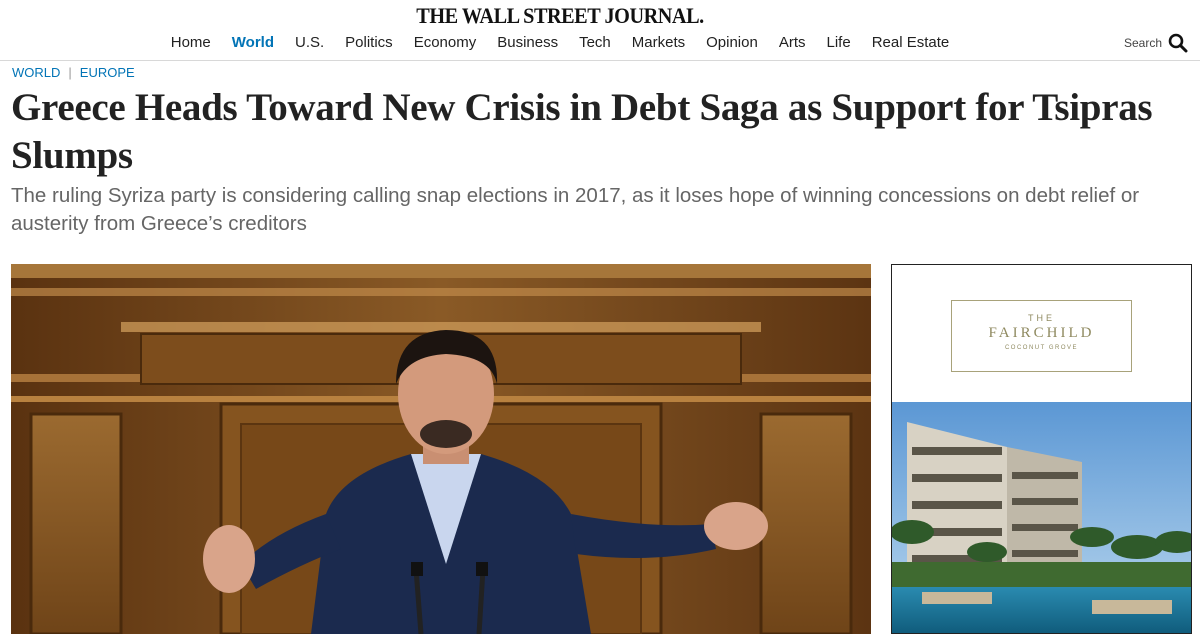 The width and height of the screenshot is (1200, 634). Describe the element at coordinates (1178, 43) in the screenshot. I see `search-icon` at that location.